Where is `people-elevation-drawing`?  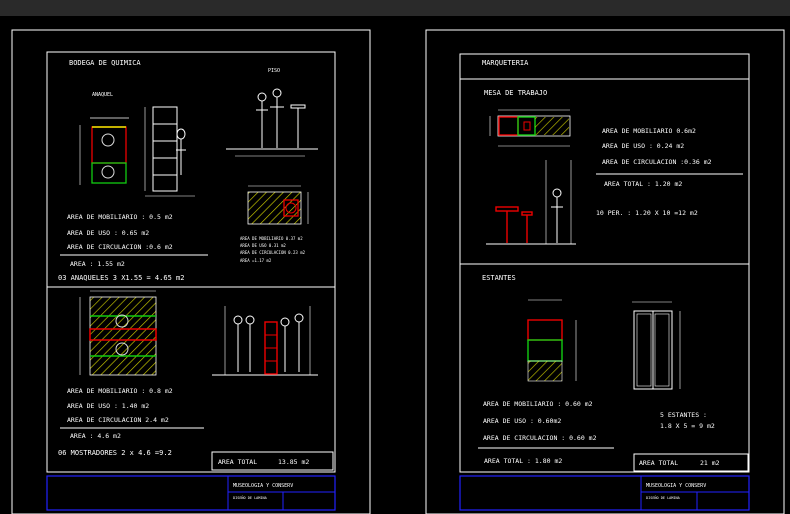 people-elevation-drawing is located at coordinates (272, 122).